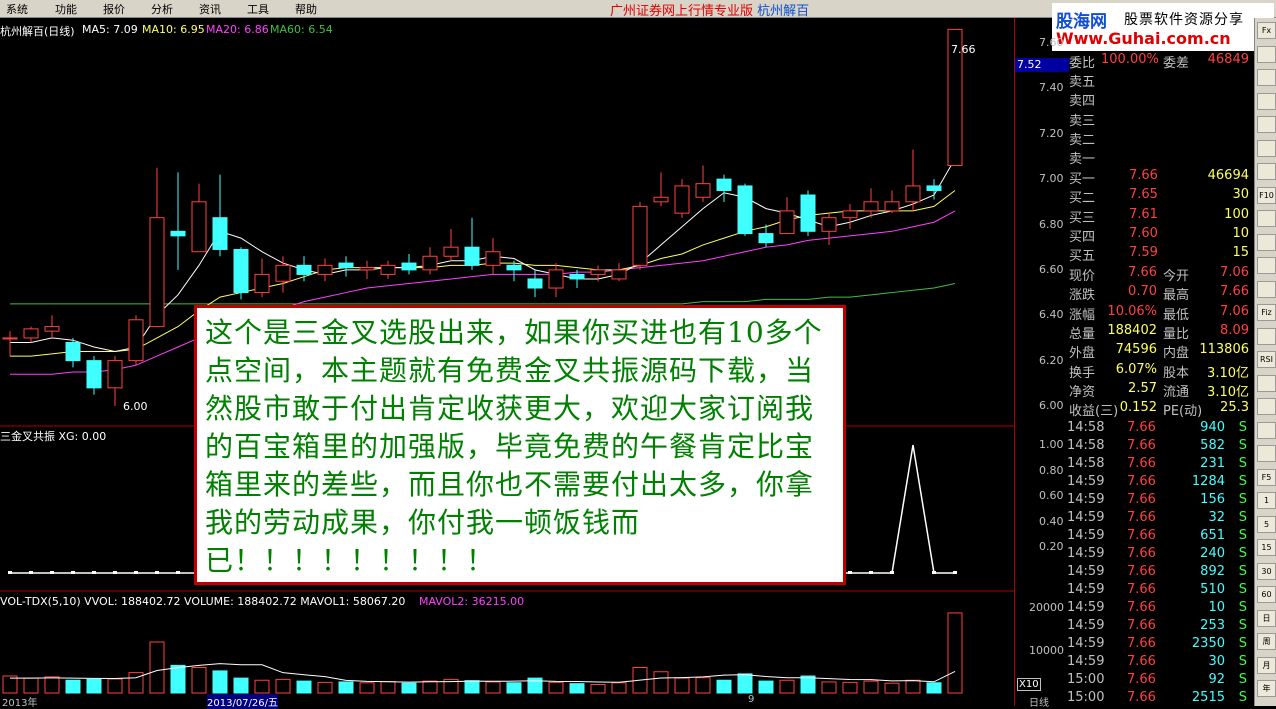  I want to click on price-tick: 7.20, so click(1051, 133).